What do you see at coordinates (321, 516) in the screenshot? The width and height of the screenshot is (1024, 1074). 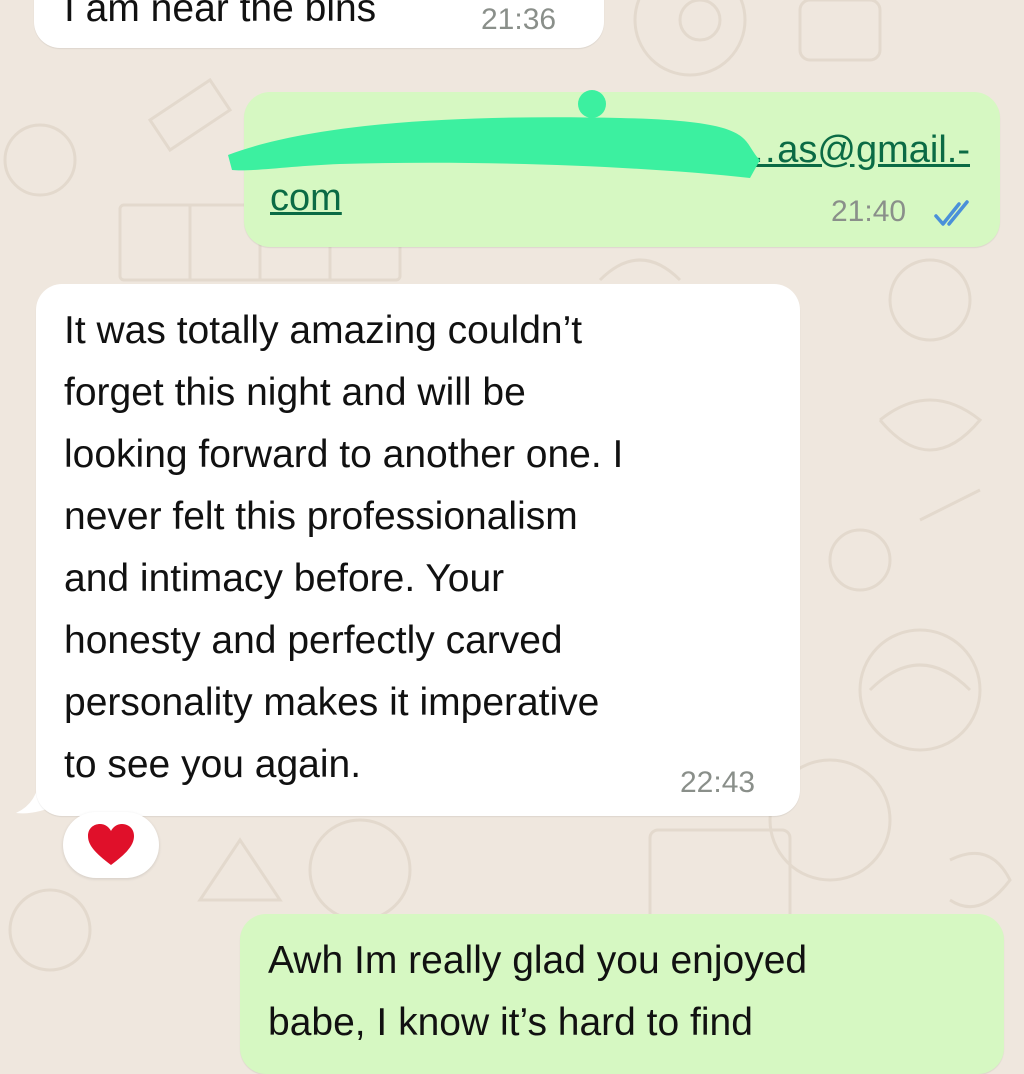 I see `message-line: never felt this professionalism` at bounding box center [321, 516].